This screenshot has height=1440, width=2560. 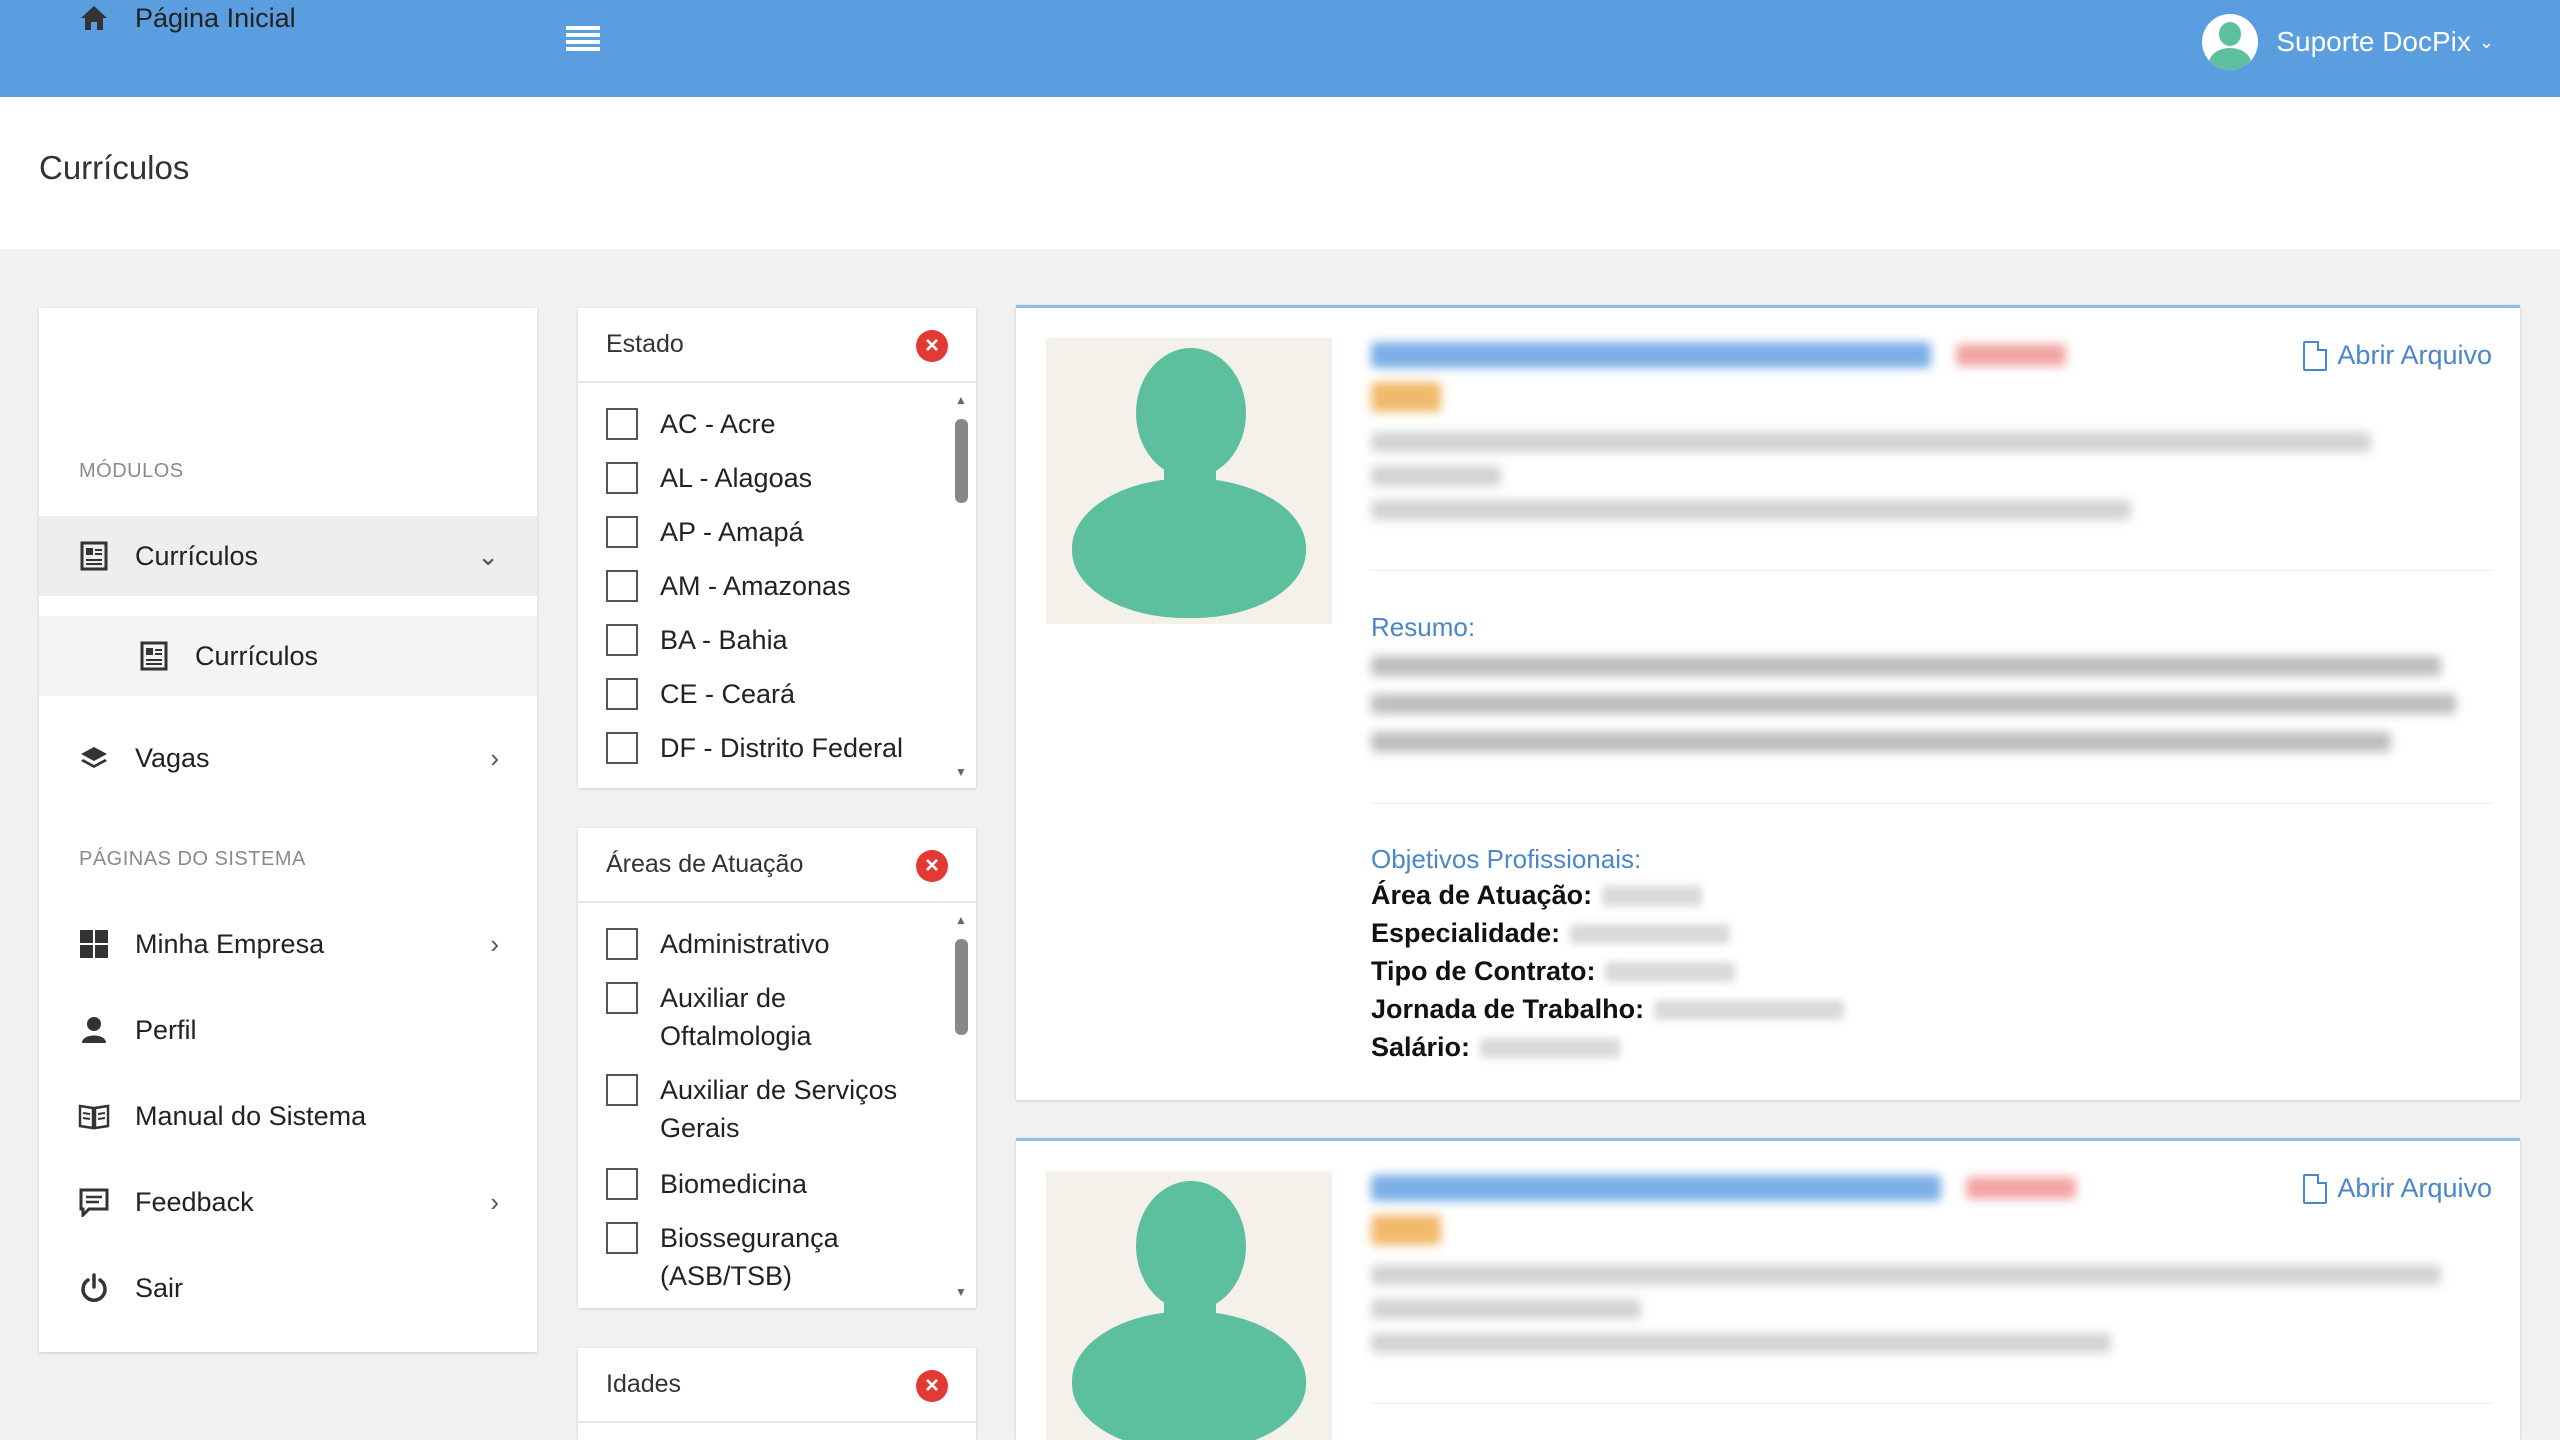 What do you see at coordinates (1496, 1047) in the screenshot?
I see `field-salario: Salário:` at bounding box center [1496, 1047].